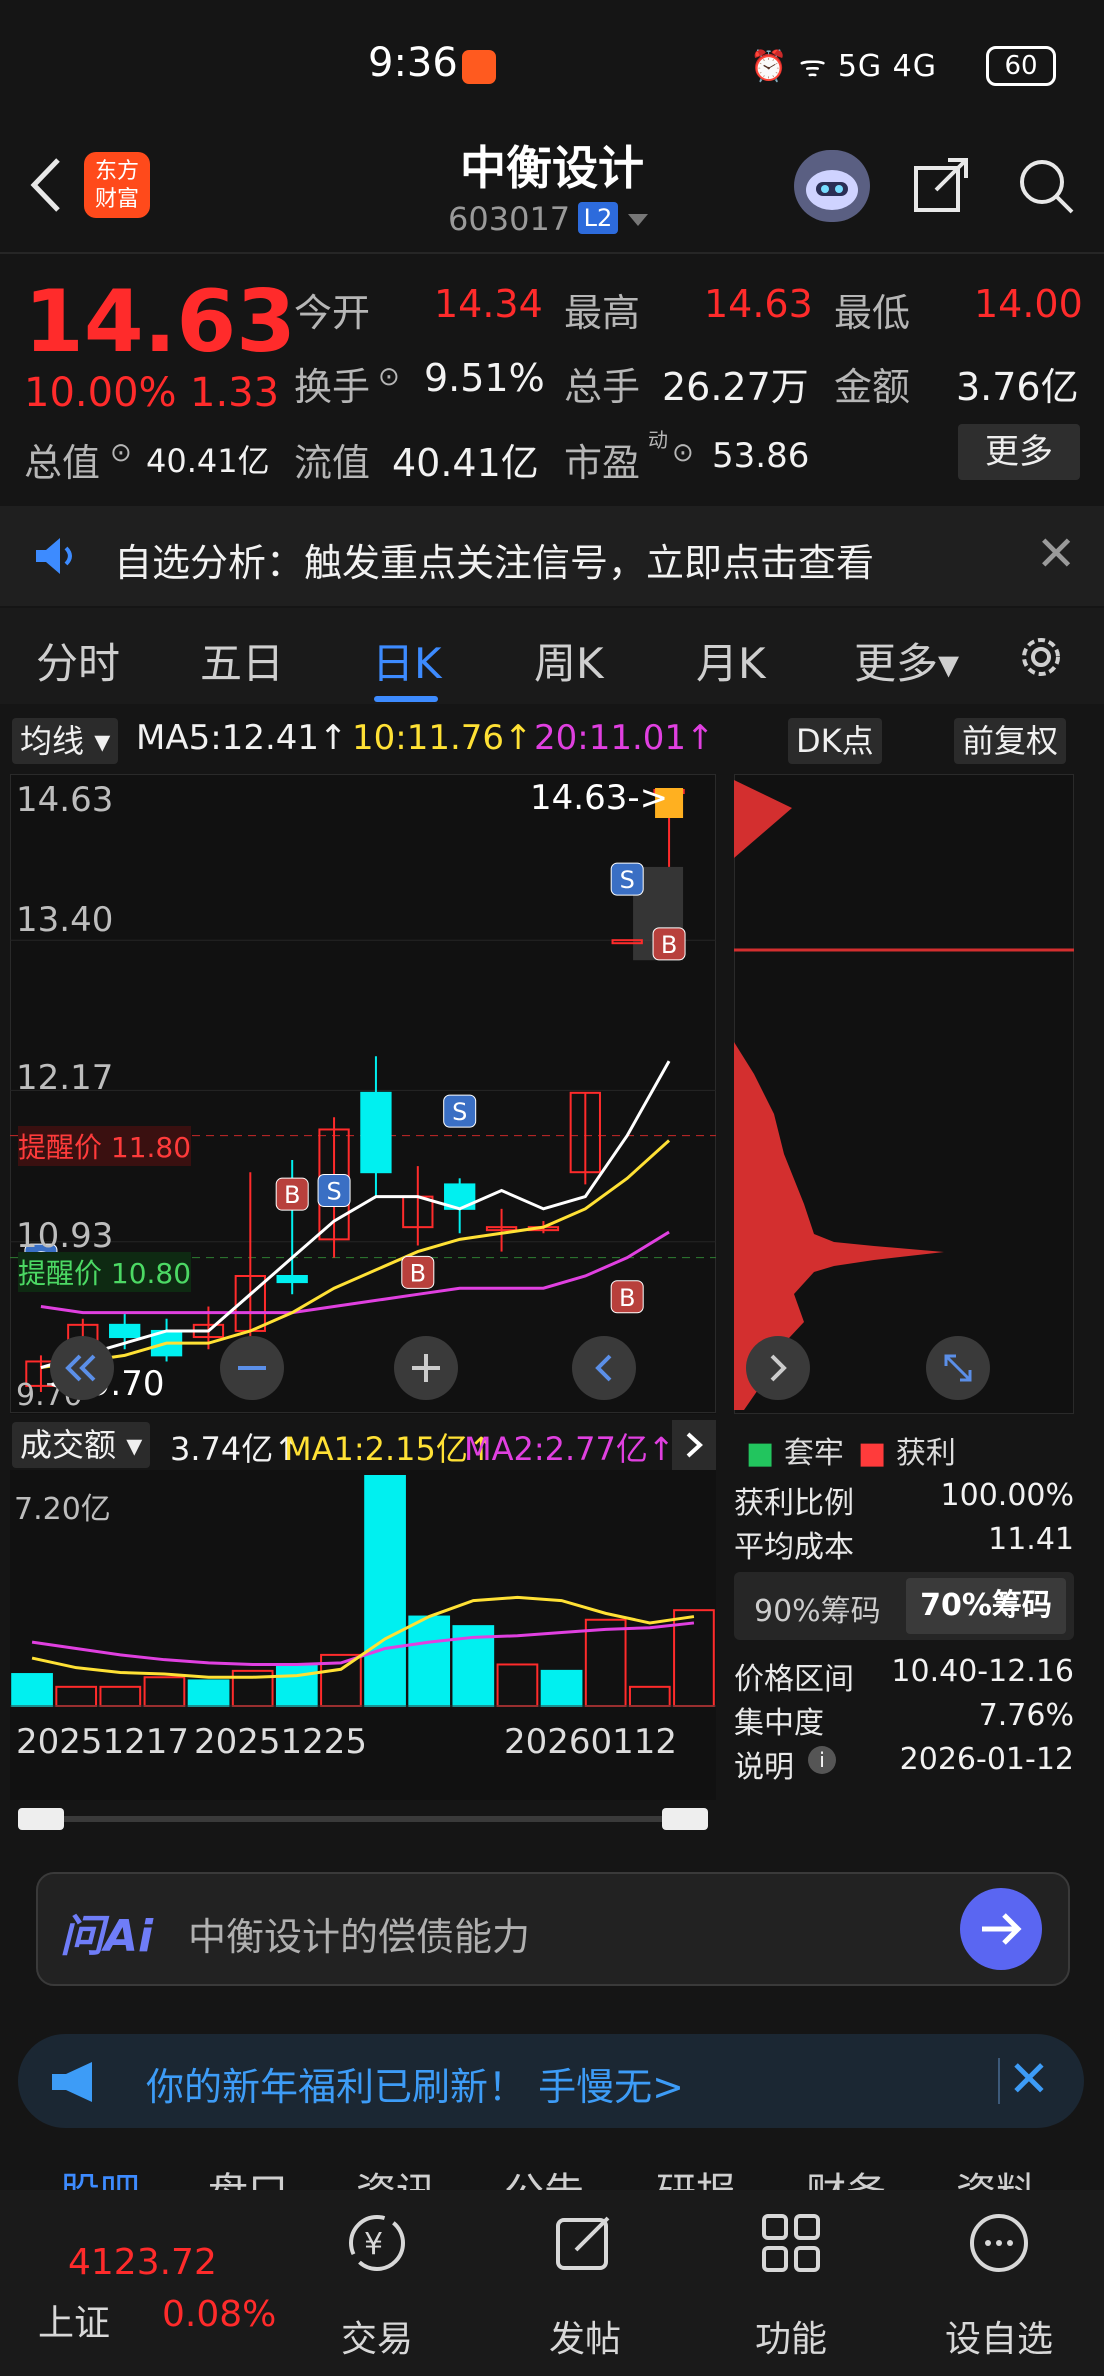 The height and width of the screenshot is (2376, 1104). I want to click on app-logo: 东方 财富, so click(117, 185).